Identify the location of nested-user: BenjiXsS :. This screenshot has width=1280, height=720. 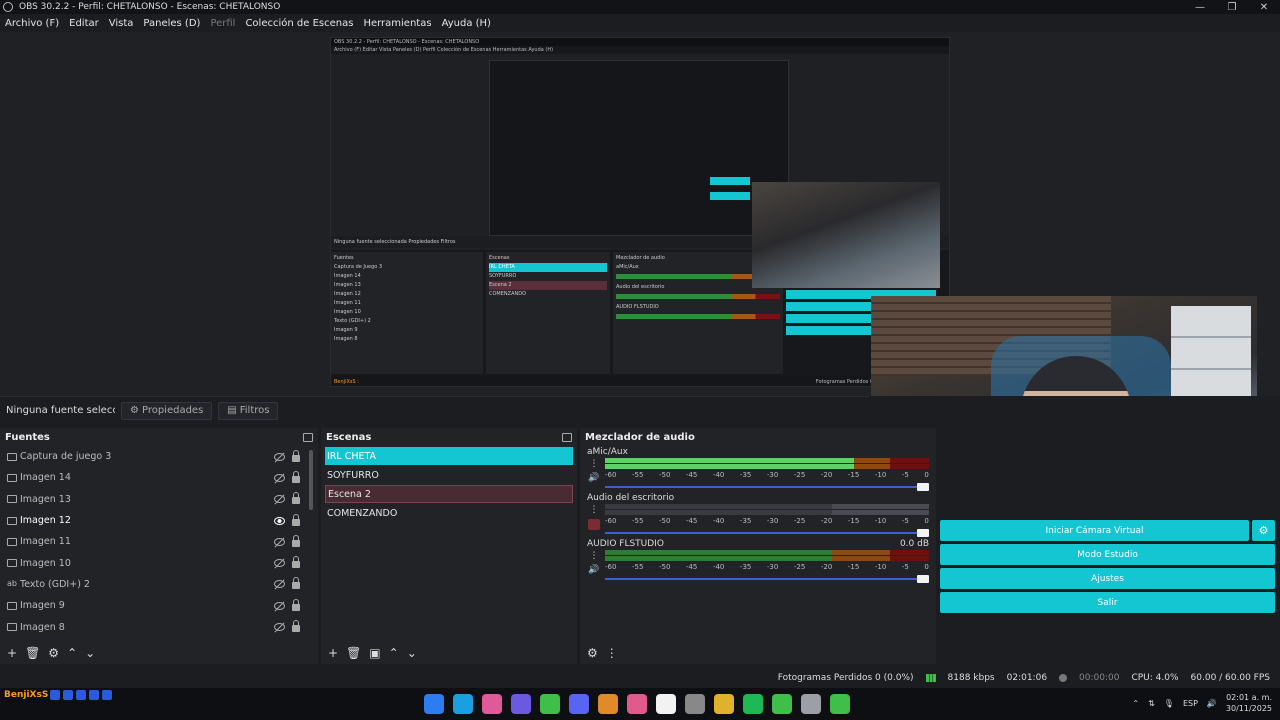
(346, 382).